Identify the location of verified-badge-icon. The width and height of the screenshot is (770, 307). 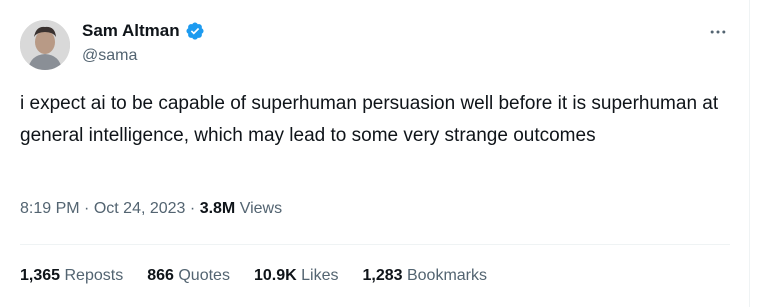
(195, 31).